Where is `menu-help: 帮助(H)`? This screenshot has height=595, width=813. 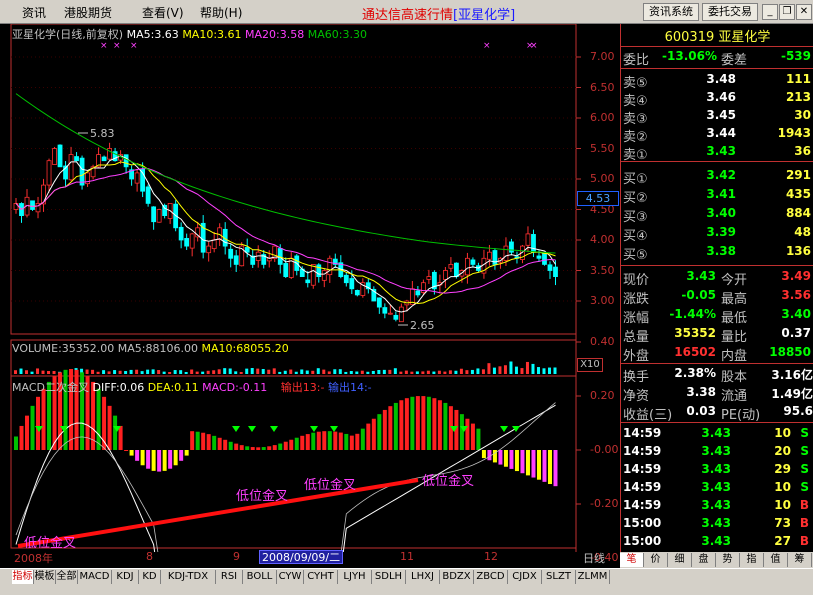 menu-help: 帮助(H) is located at coordinates (221, 12).